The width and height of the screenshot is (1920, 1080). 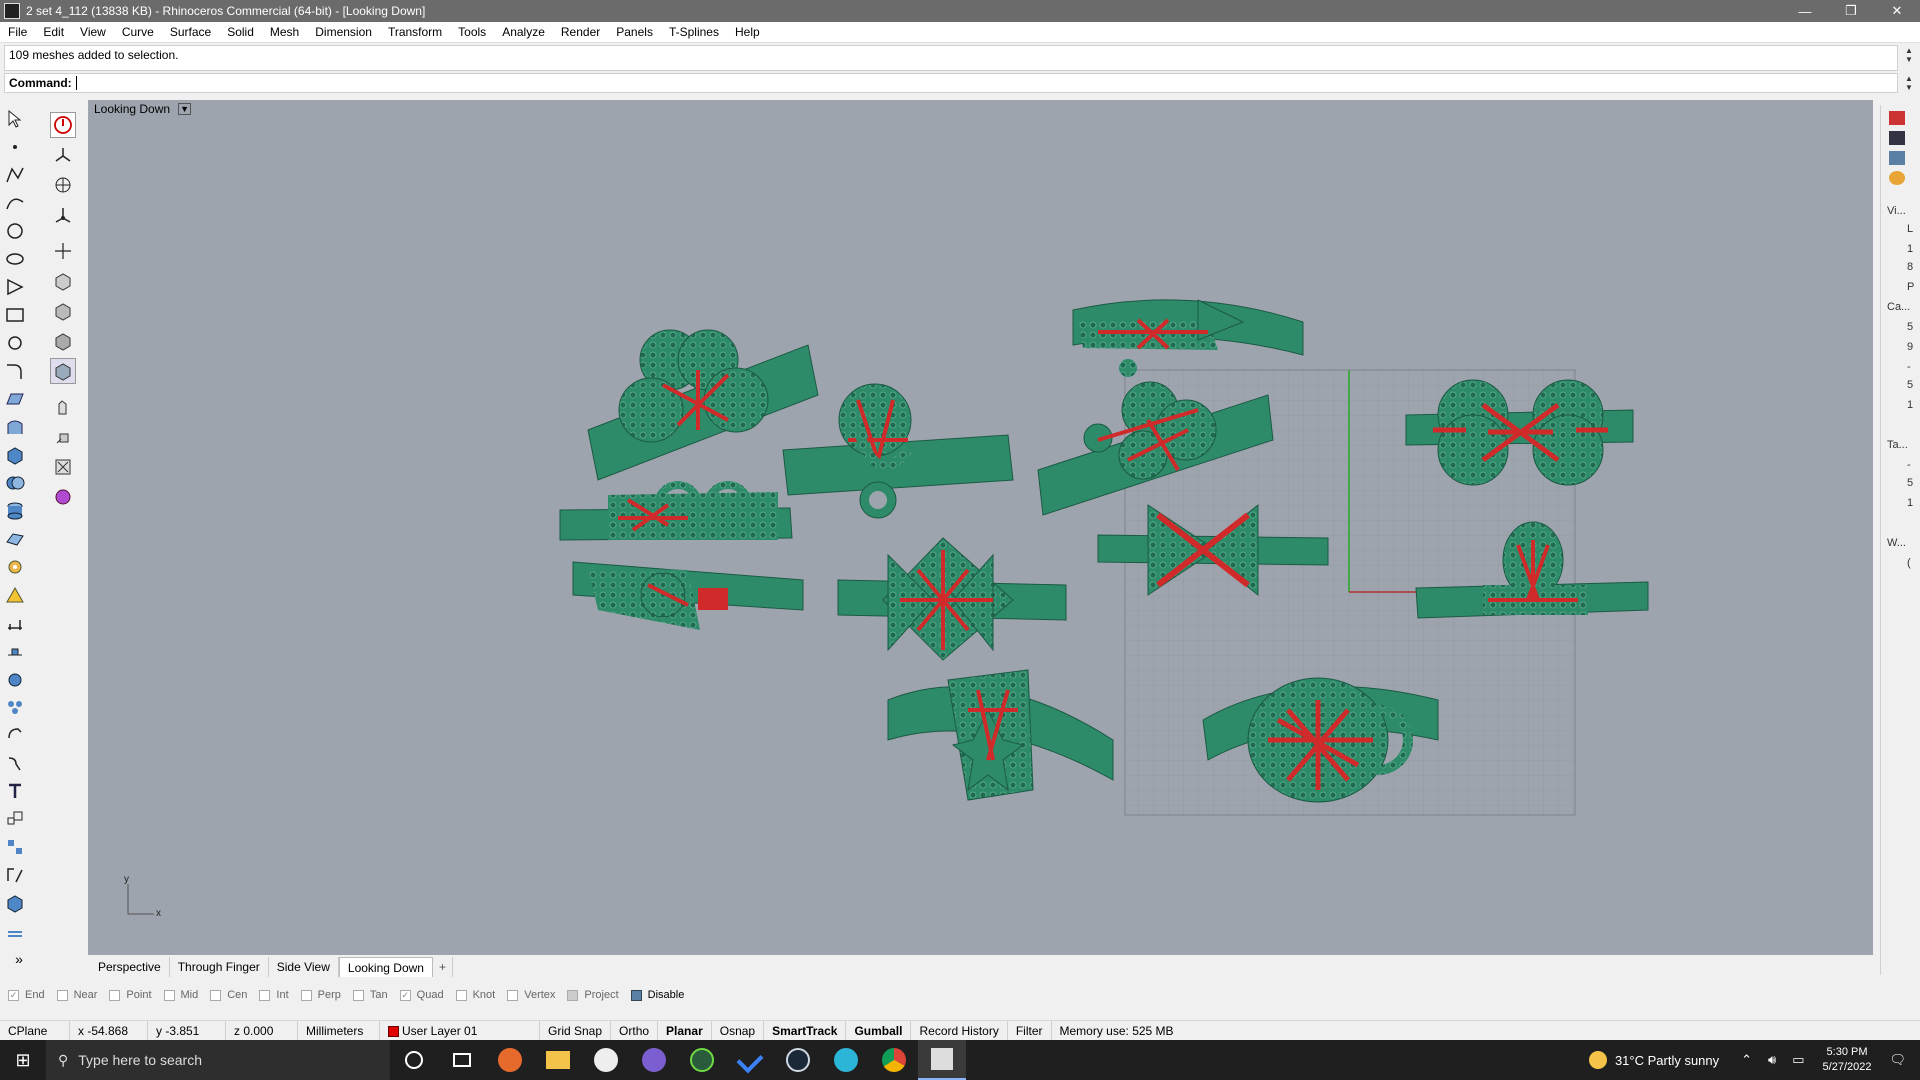 What do you see at coordinates (472, 32) in the screenshot?
I see `menu-tools: Tools` at bounding box center [472, 32].